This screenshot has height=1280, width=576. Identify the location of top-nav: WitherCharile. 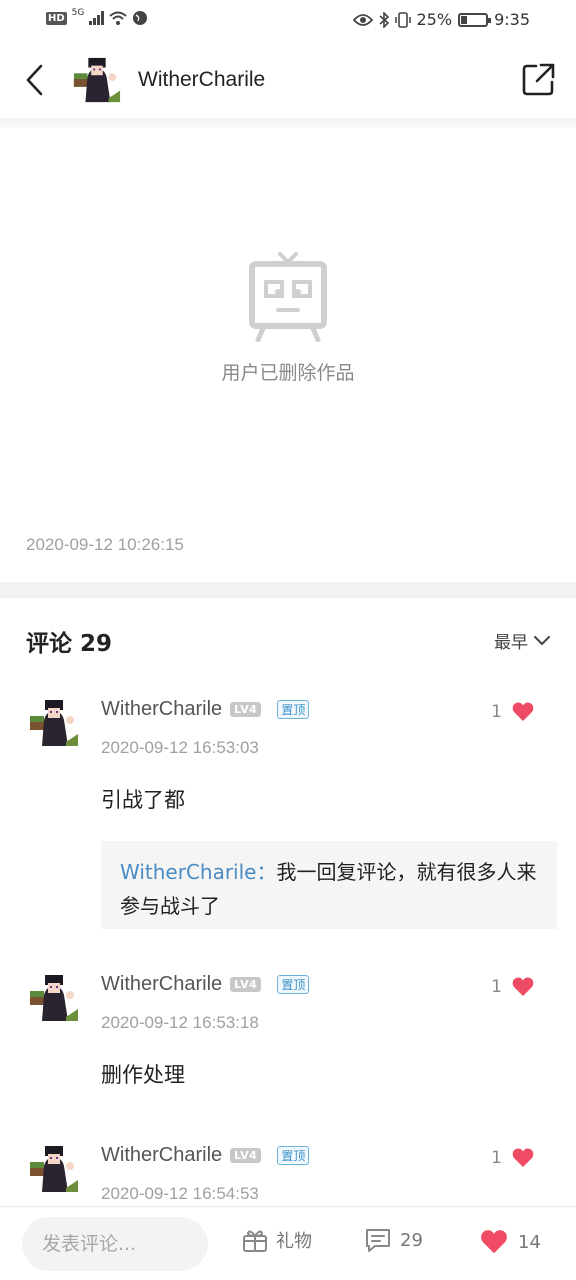
(288, 80).